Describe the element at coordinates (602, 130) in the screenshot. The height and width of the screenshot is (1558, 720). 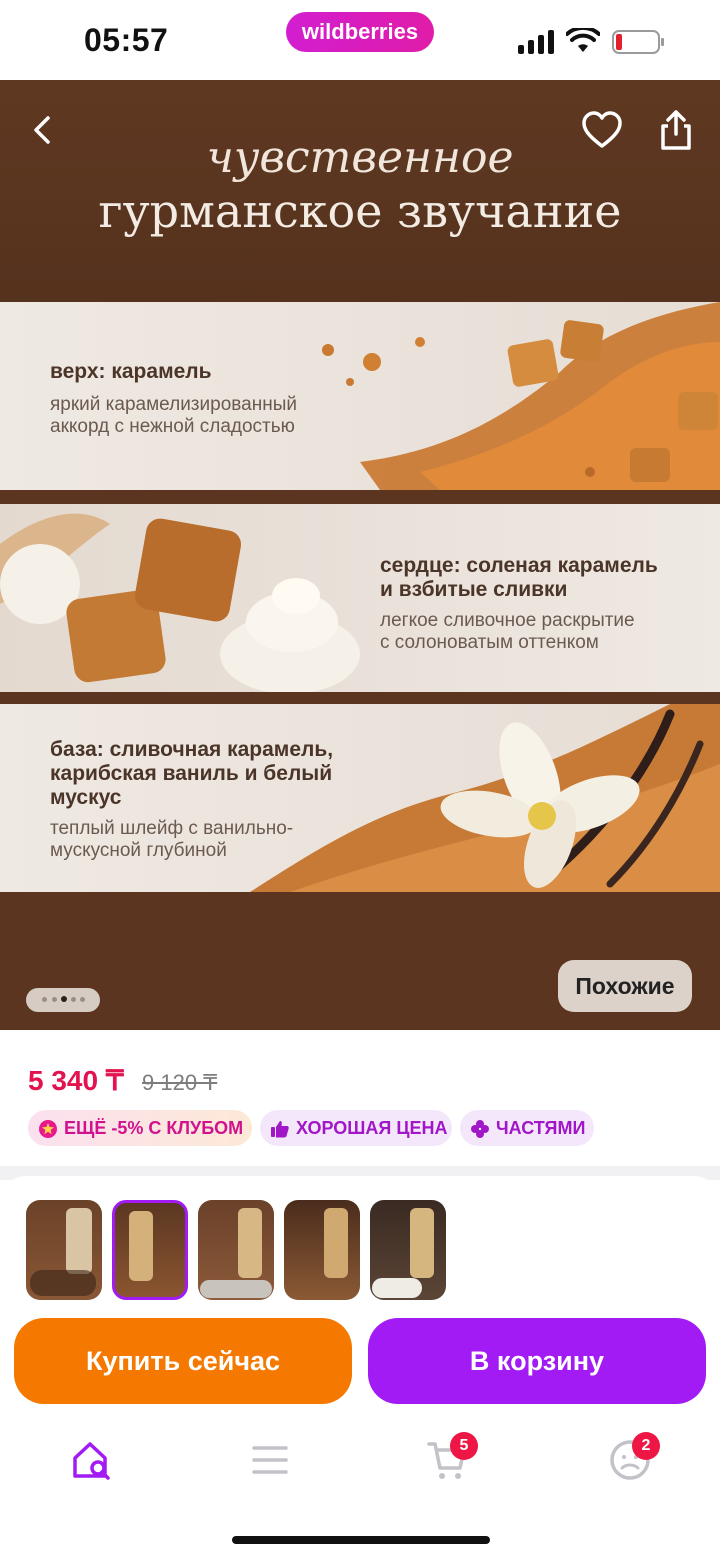
I see `heart-icon` at that location.